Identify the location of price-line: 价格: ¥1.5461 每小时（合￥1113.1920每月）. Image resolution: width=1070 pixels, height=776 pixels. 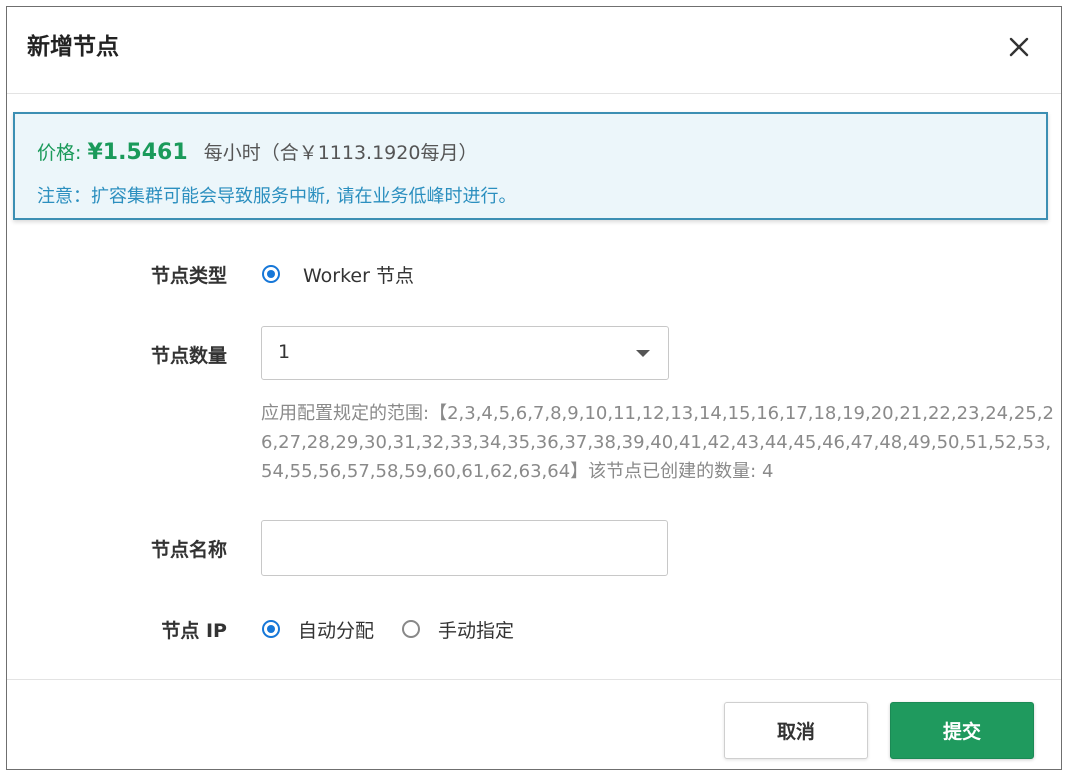
(257, 151).